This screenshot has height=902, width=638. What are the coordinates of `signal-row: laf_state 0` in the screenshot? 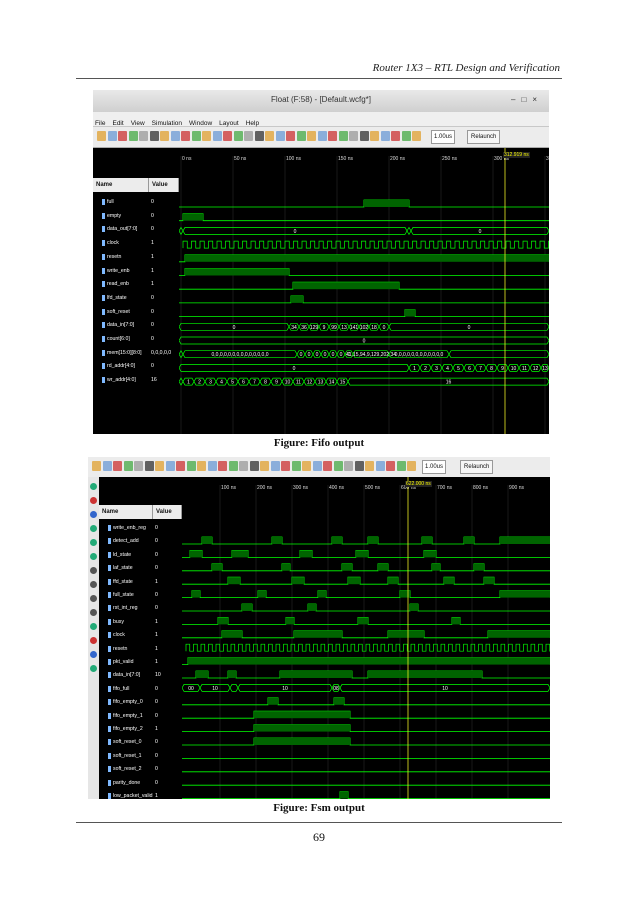 It's located at (140, 568).